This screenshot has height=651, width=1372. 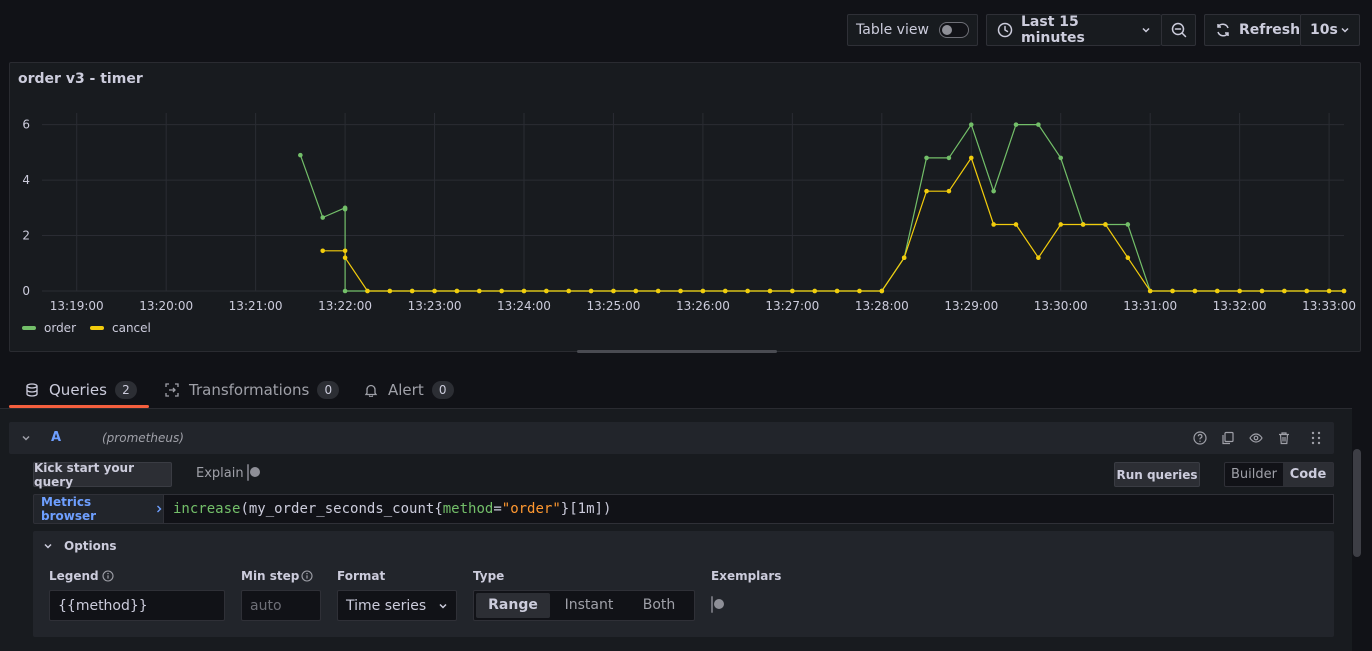 What do you see at coordinates (443, 606) in the screenshot?
I see `chevron-down-icon` at bounding box center [443, 606].